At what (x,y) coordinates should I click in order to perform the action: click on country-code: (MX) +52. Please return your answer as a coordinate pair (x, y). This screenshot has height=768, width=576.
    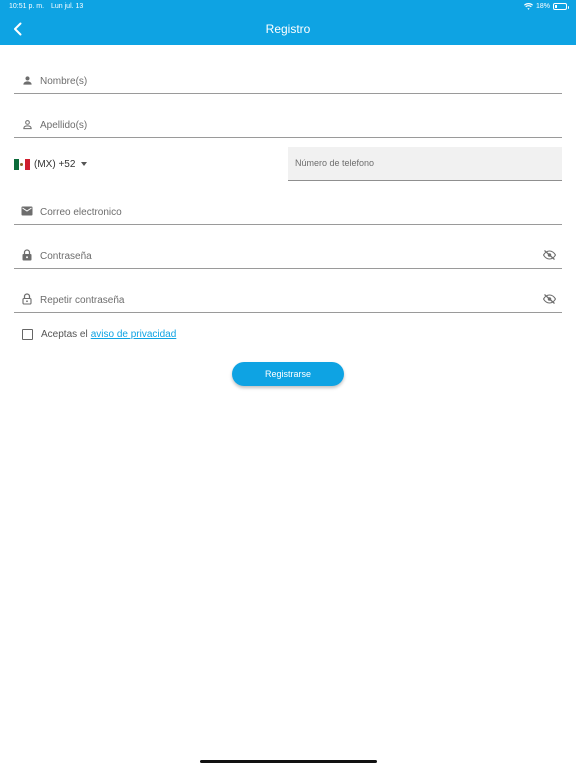
    Looking at the image, I should click on (55, 164).